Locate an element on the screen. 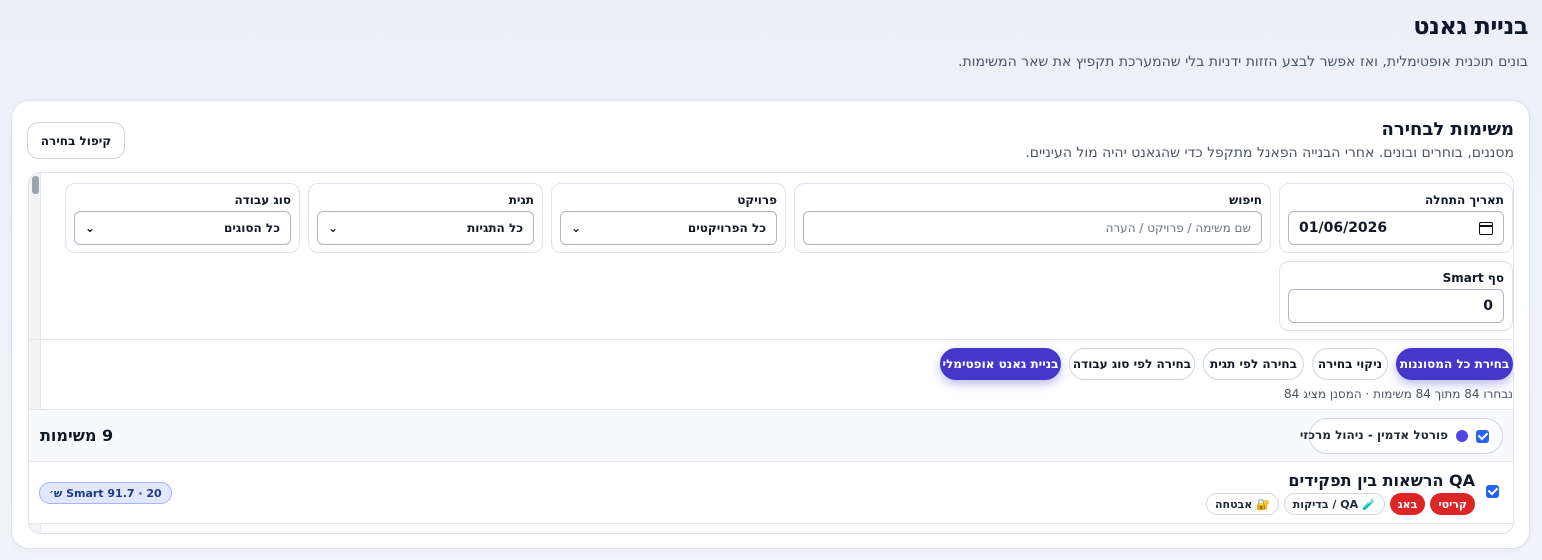 Image resolution: width=1542 pixels, height=560 pixels. filter-tag: תגית כל התגיות ⌄ is located at coordinates (425, 218).